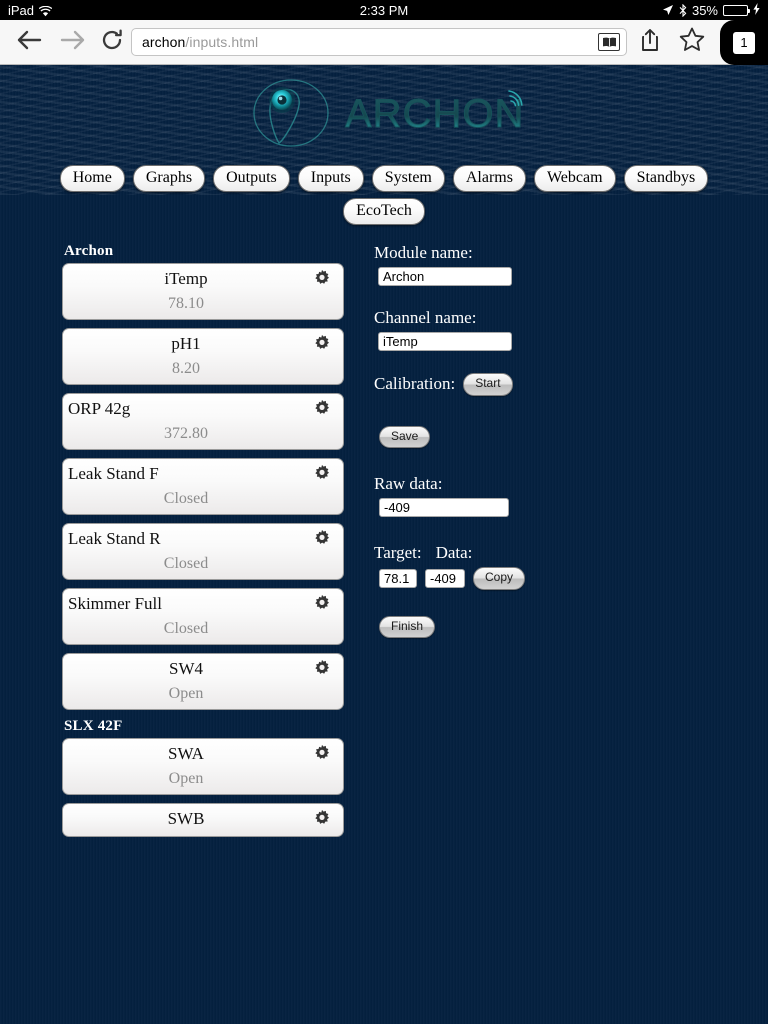 The height and width of the screenshot is (1024, 768). I want to click on nav-system: System, so click(408, 178).